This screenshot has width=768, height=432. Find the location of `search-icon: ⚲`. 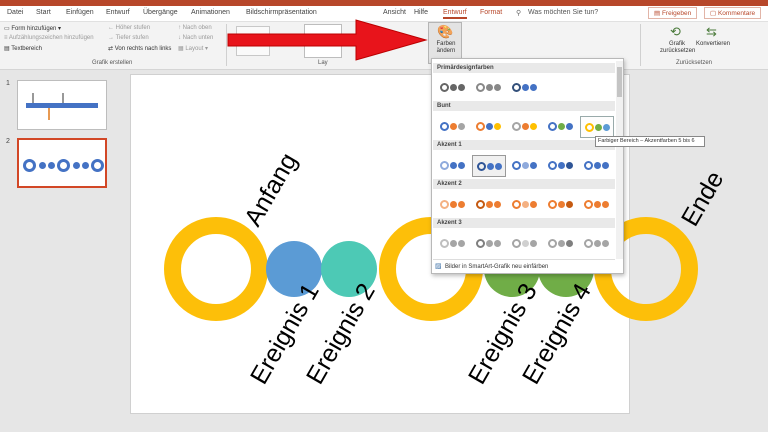

search-icon: ⚲ is located at coordinates (518, 13).